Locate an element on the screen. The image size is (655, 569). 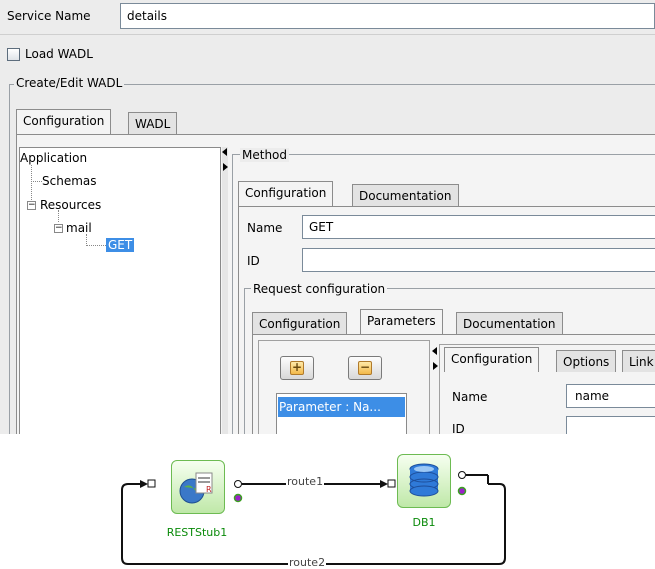
route1-arrow-icon is located at coordinates (384, 484).